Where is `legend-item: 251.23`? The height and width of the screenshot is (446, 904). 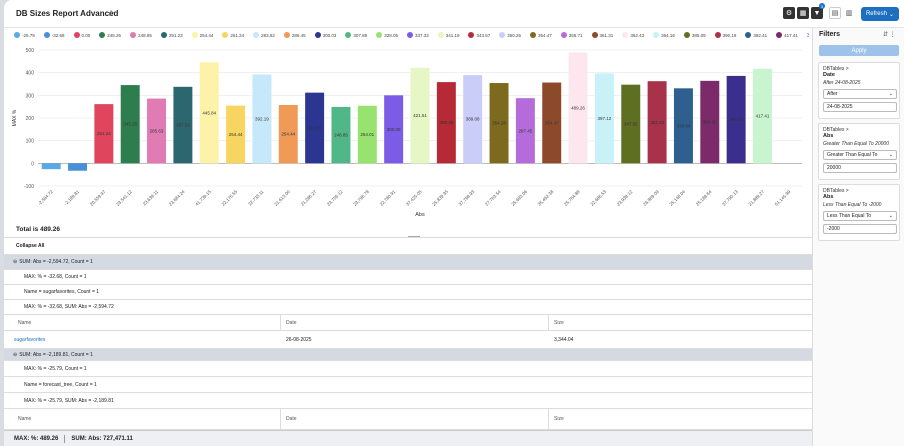 legend-item: 251.23 is located at coordinates (171, 35).